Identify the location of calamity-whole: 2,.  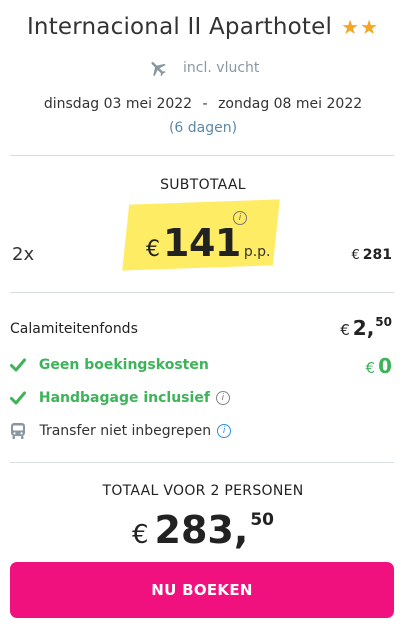
(363, 328).